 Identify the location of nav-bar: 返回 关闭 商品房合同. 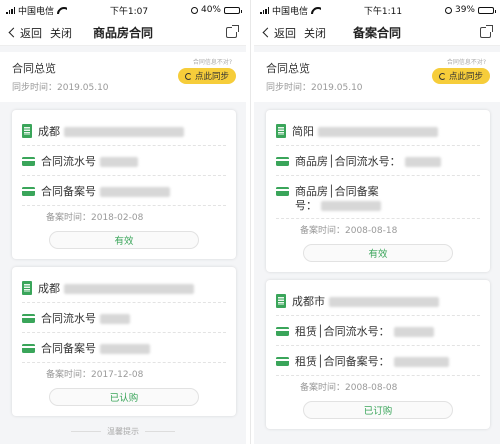
(123, 33).